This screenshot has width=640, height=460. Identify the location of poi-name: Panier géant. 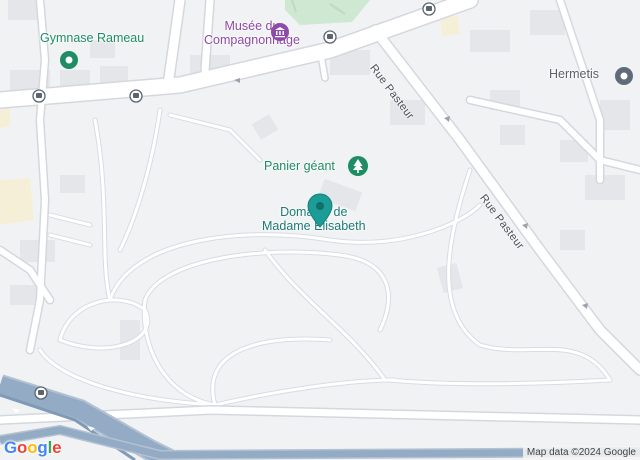
(299, 166).